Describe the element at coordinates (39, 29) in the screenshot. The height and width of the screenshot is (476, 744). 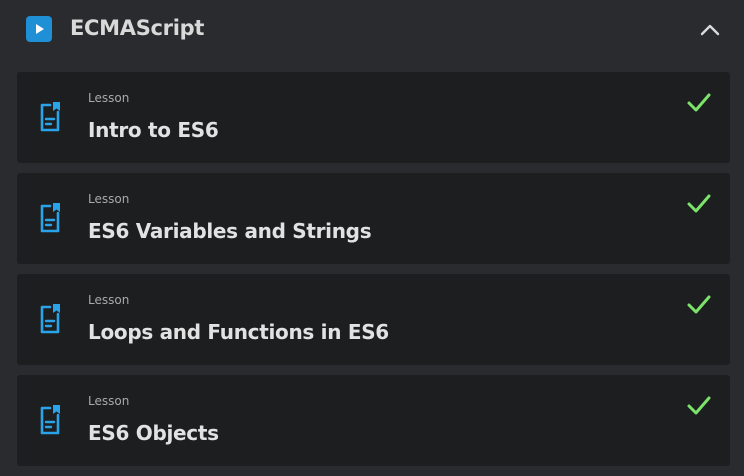
I see `play-icon` at that location.